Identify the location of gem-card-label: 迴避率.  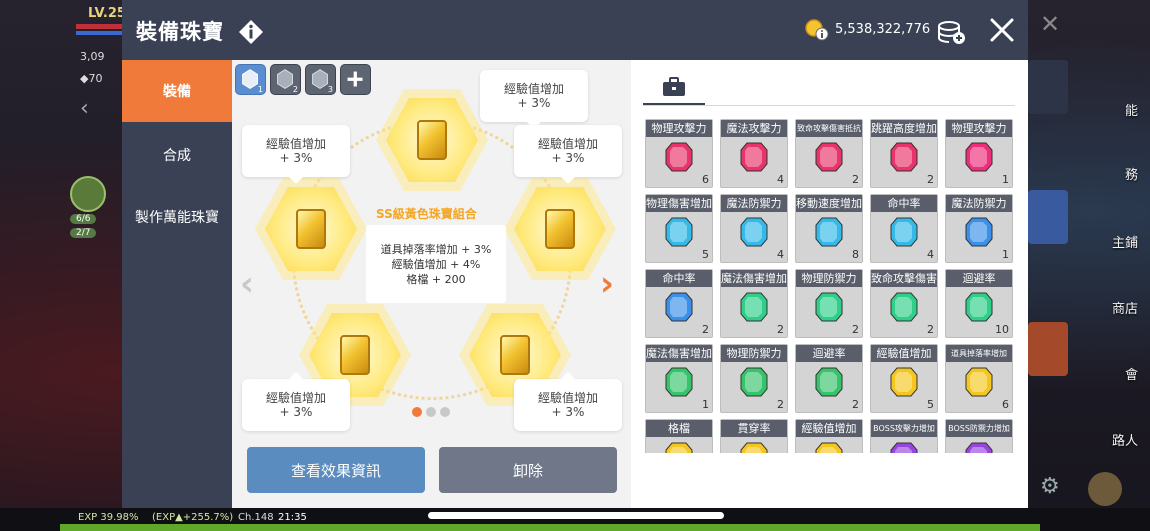
(979, 278).